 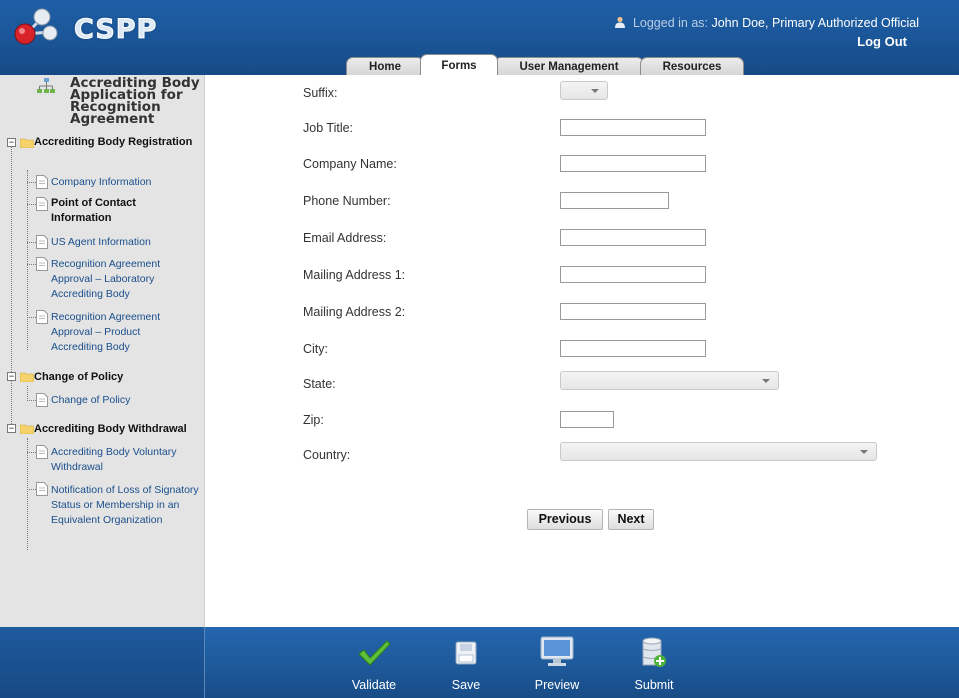 What do you see at coordinates (669, 380) in the screenshot?
I see `state-select` at bounding box center [669, 380].